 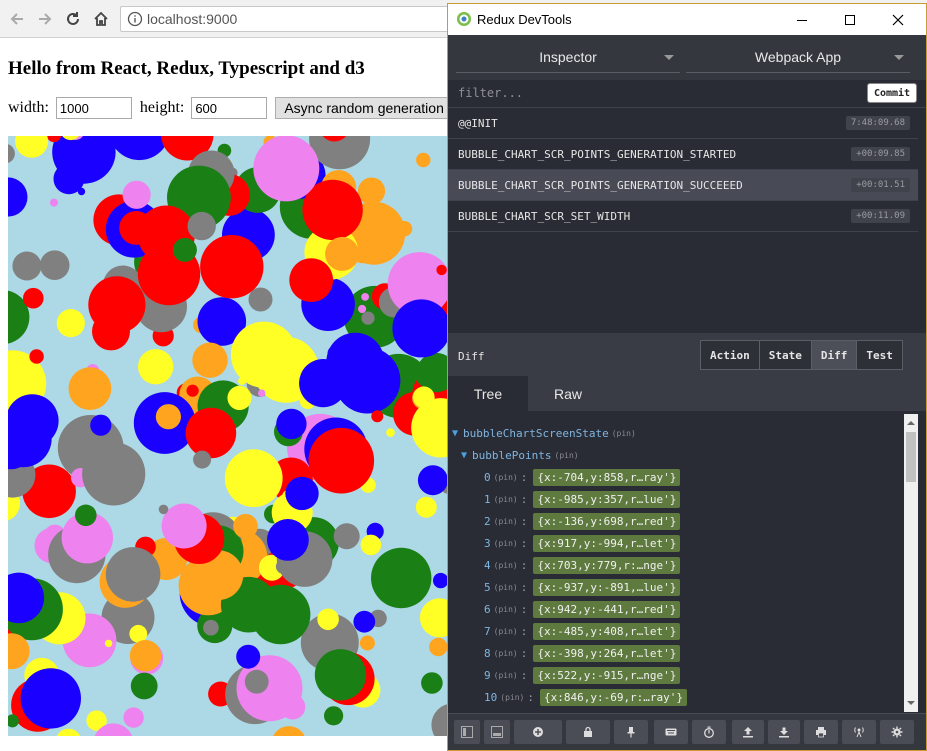 I want to click on tab-action: Action, so click(x=730, y=355).